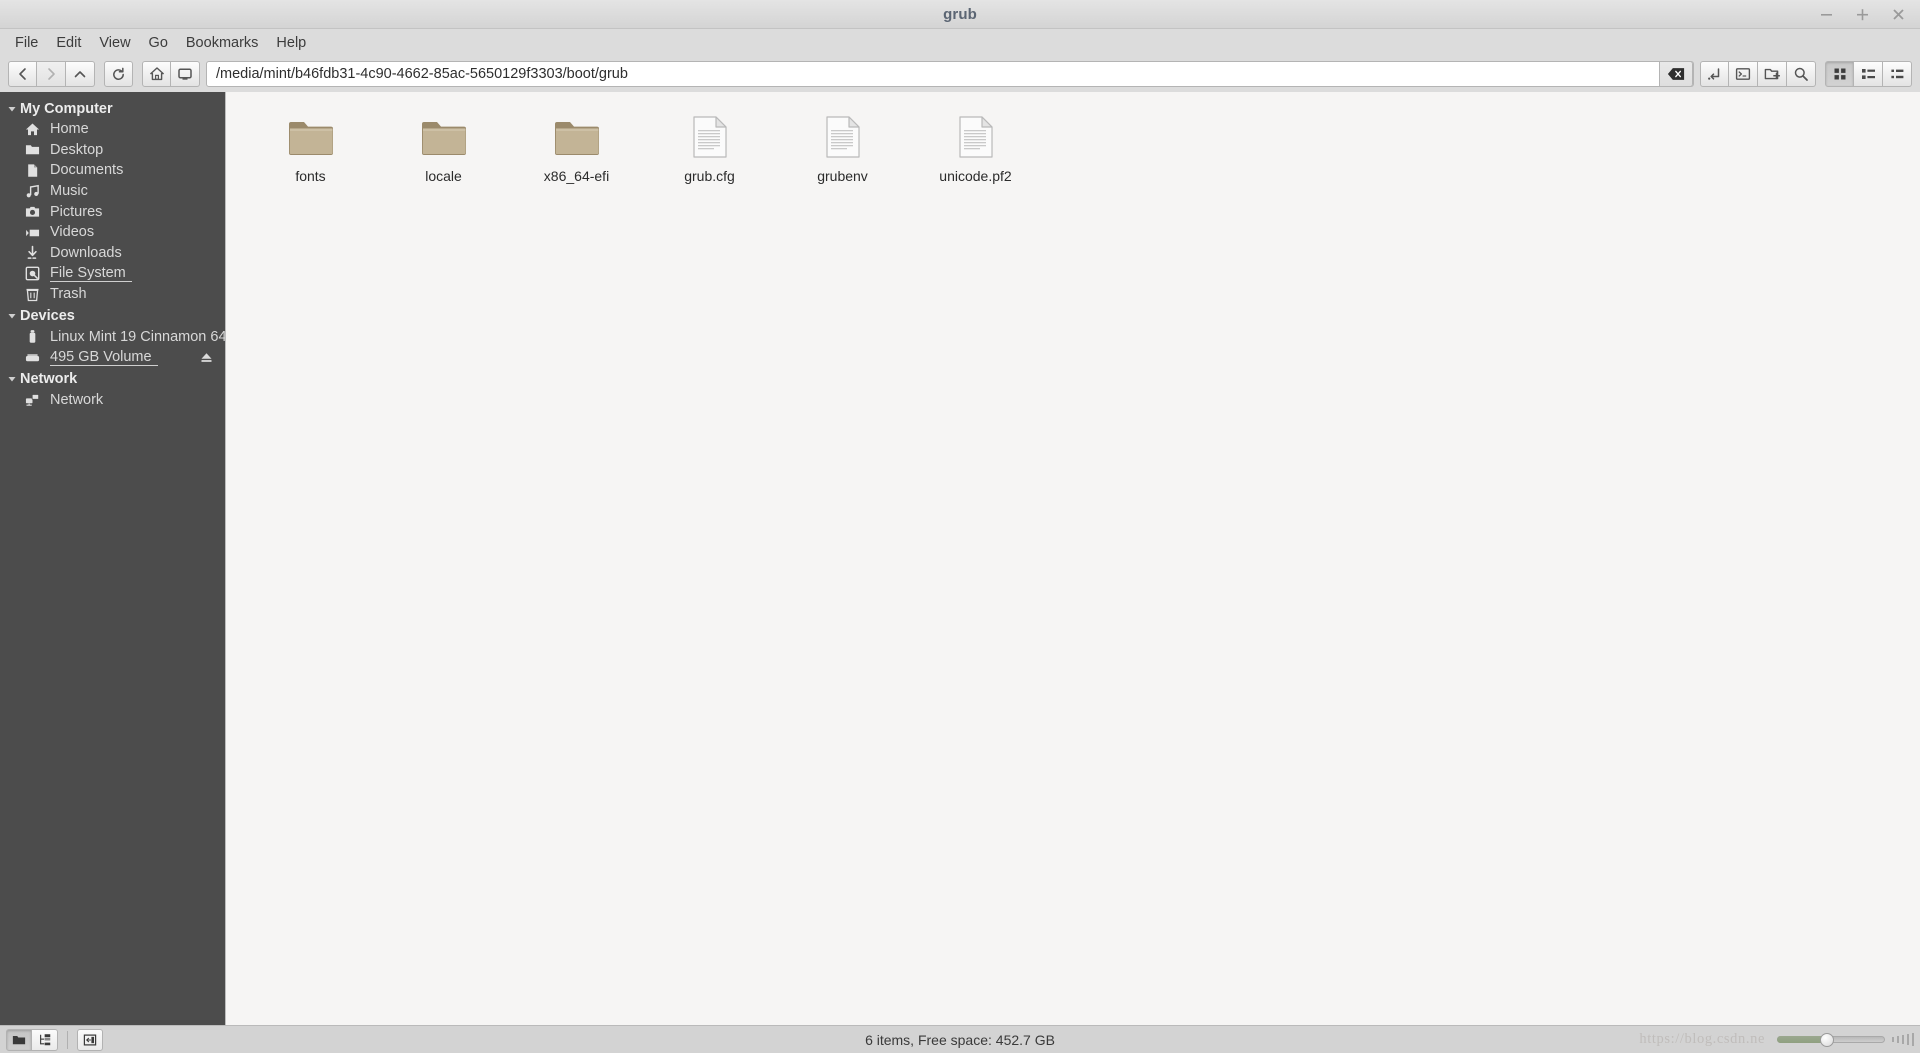 Image resolution: width=1920 pixels, height=1053 pixels. Describe the element at coordinates (32, 212) in the screenshot. I see `camera-icon` at that location.